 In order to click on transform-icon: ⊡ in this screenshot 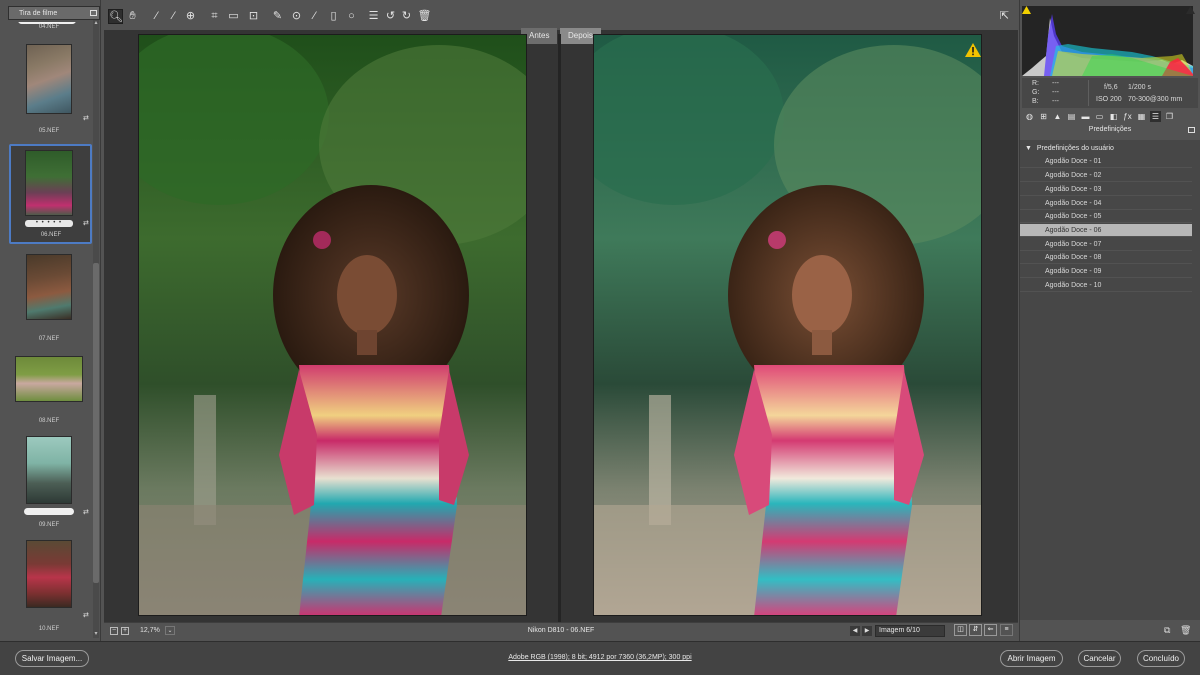, I will do `click(253, 16)`.